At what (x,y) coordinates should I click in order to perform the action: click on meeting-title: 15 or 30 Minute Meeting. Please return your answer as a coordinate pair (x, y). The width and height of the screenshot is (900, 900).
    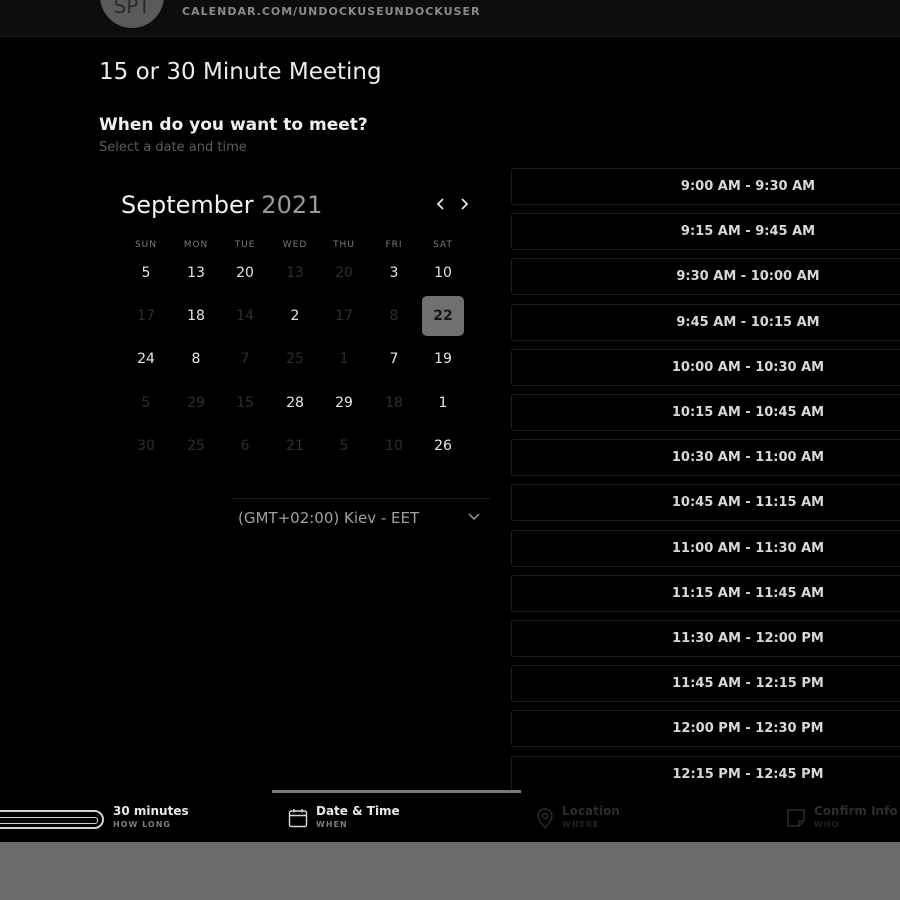
    Looking at the image, I should click on (240, 72).